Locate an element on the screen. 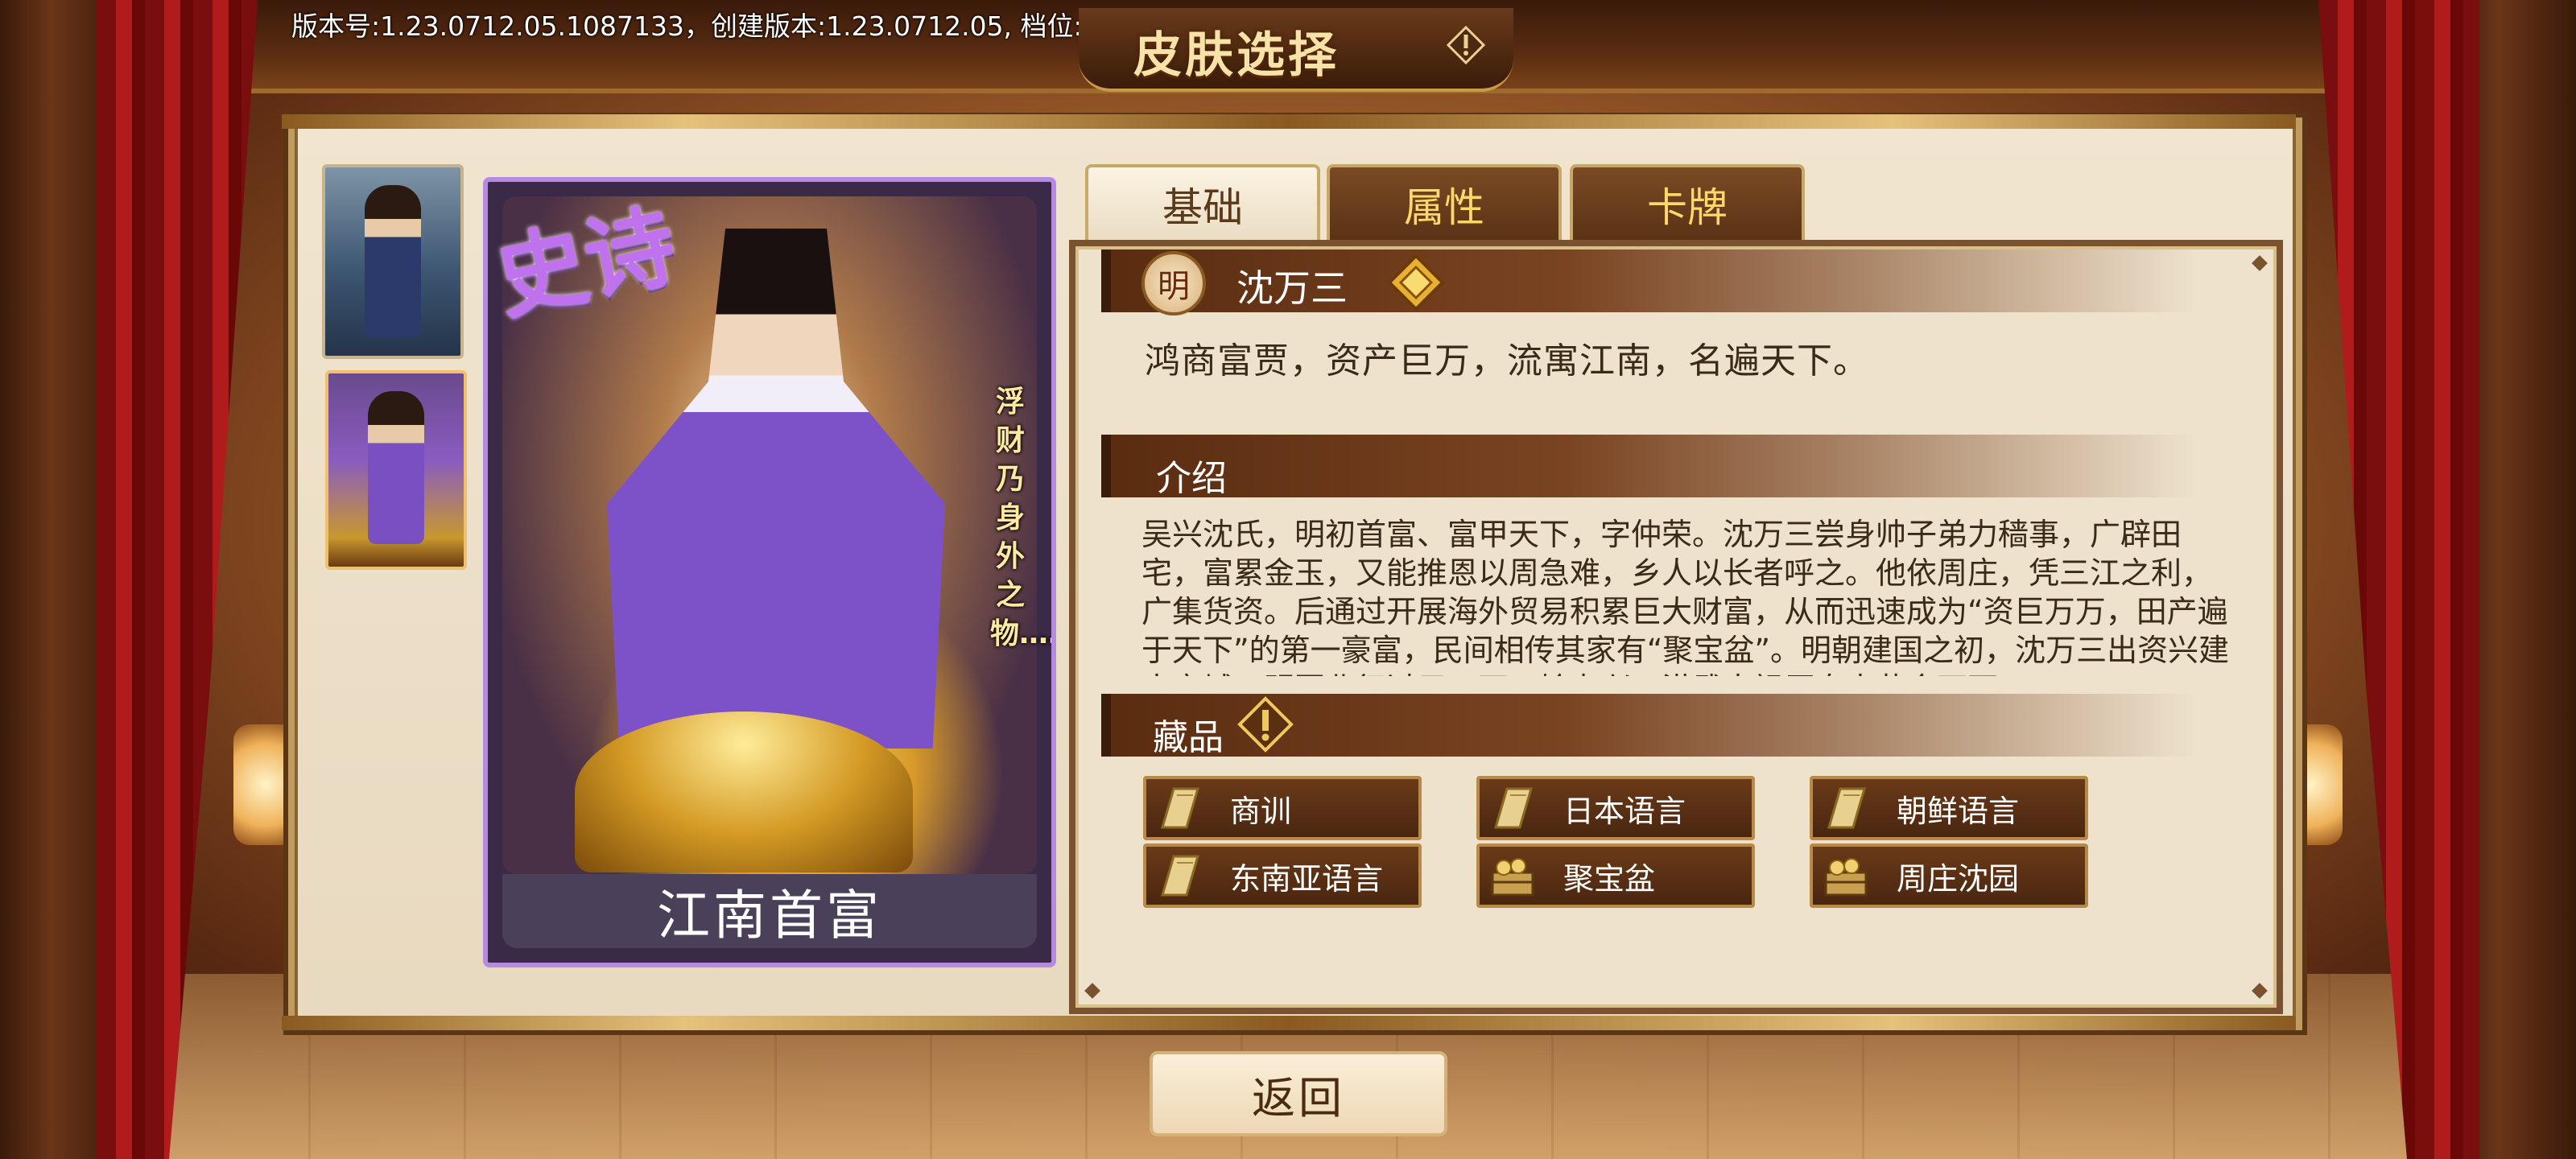 The width and height of the screenshot is (2576, 1159). panel-trim-top is located at coordinates (1289, 121).